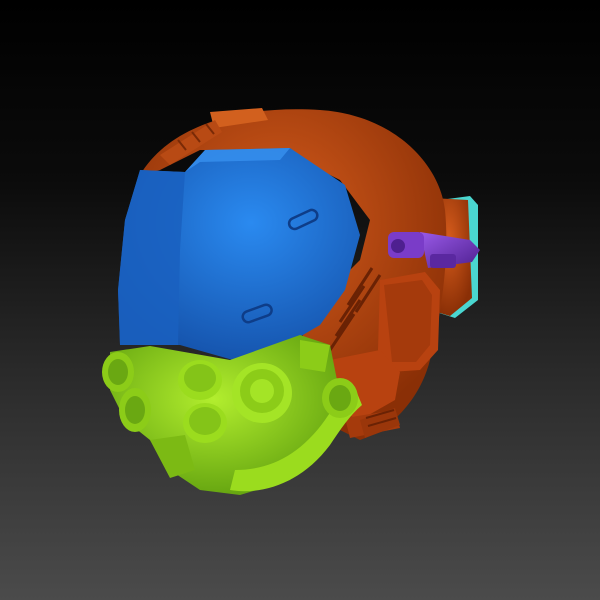 Image resolution: width=600 pixels, height=600 pixels. What do you see at coordinates (262, 393) in the screenshot?
I see `filter-canister-large` at bounding box center [262, 393].